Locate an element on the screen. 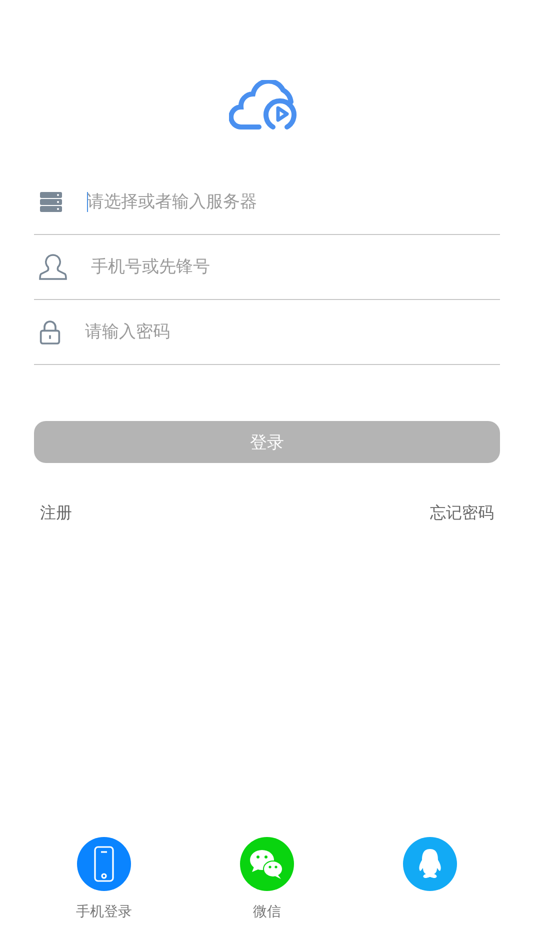 The width and height of the screenshot is (534, 949). input-field: 手机号或先锋号 is located at coordinates (295, 267).